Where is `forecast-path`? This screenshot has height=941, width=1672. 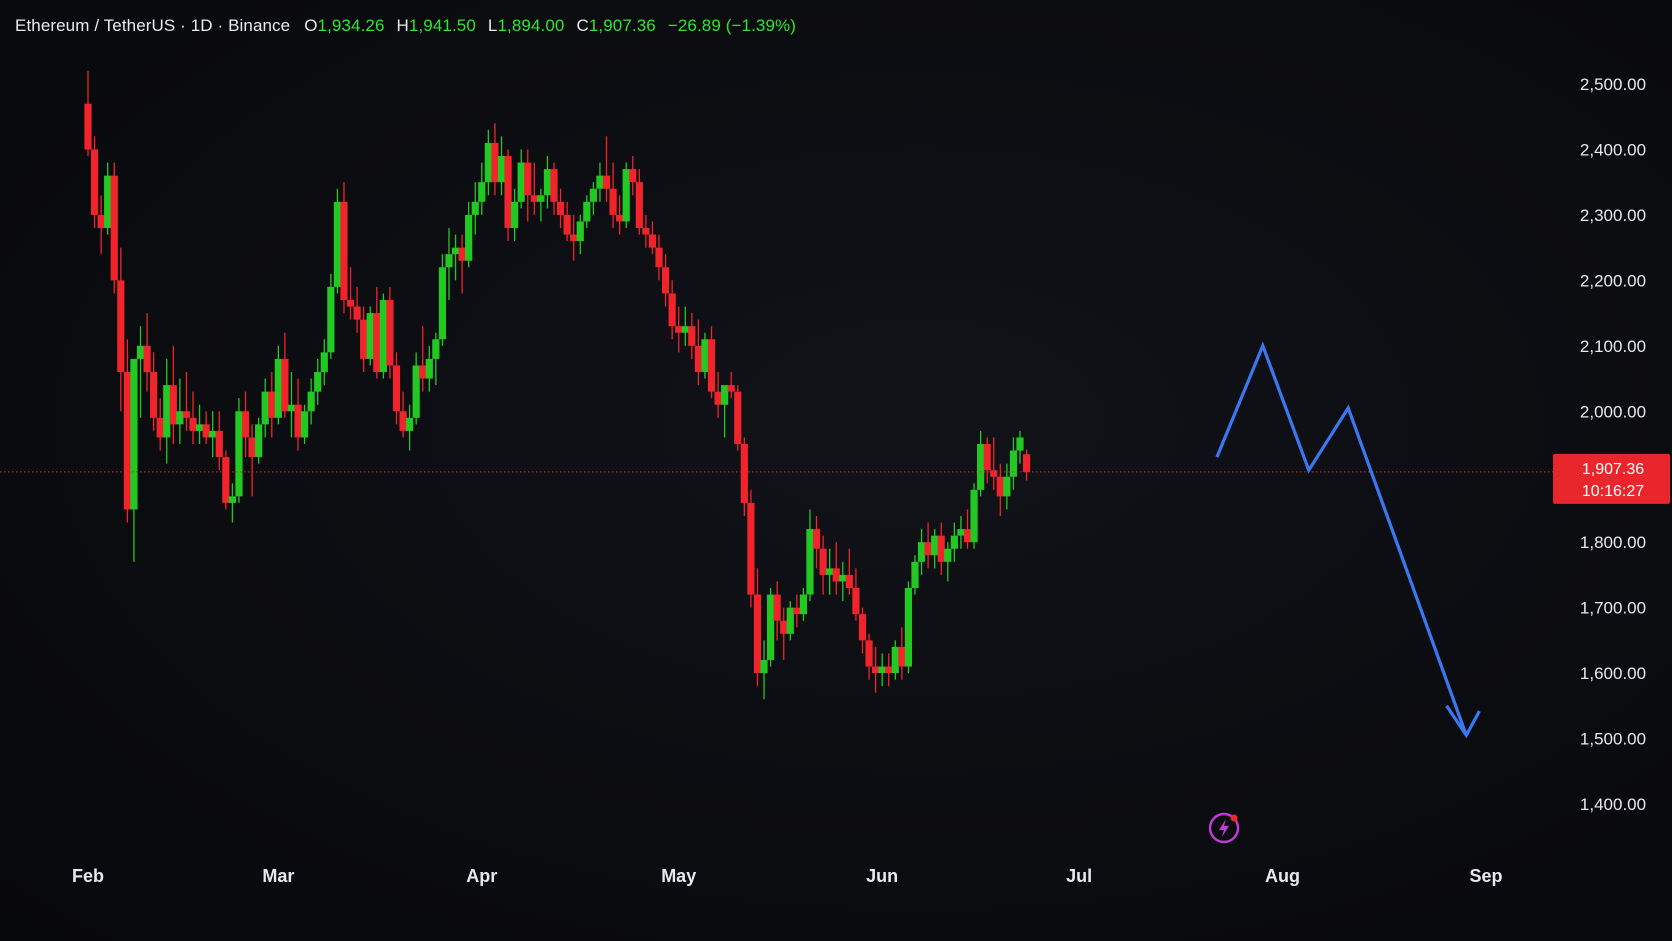 forecast-path is located at coordinates (1341, 538).